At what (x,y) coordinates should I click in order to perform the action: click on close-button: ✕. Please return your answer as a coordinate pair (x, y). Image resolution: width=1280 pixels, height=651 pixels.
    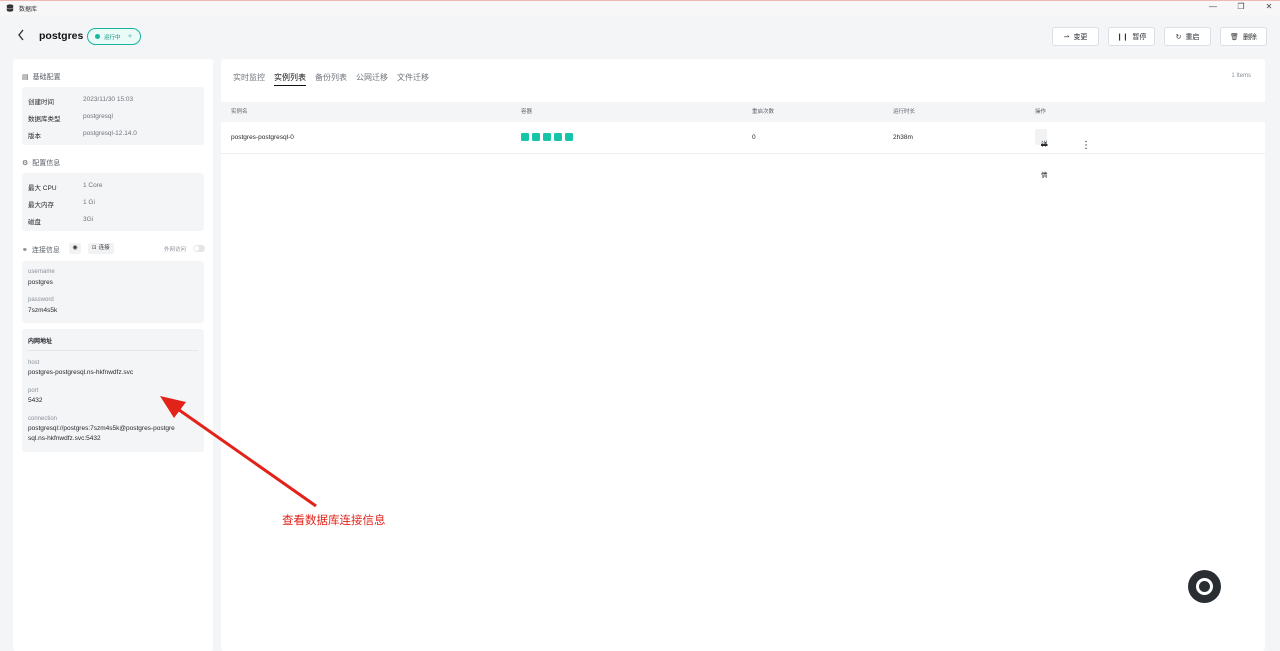
    Looking at the image, I should click on (1269, 6).